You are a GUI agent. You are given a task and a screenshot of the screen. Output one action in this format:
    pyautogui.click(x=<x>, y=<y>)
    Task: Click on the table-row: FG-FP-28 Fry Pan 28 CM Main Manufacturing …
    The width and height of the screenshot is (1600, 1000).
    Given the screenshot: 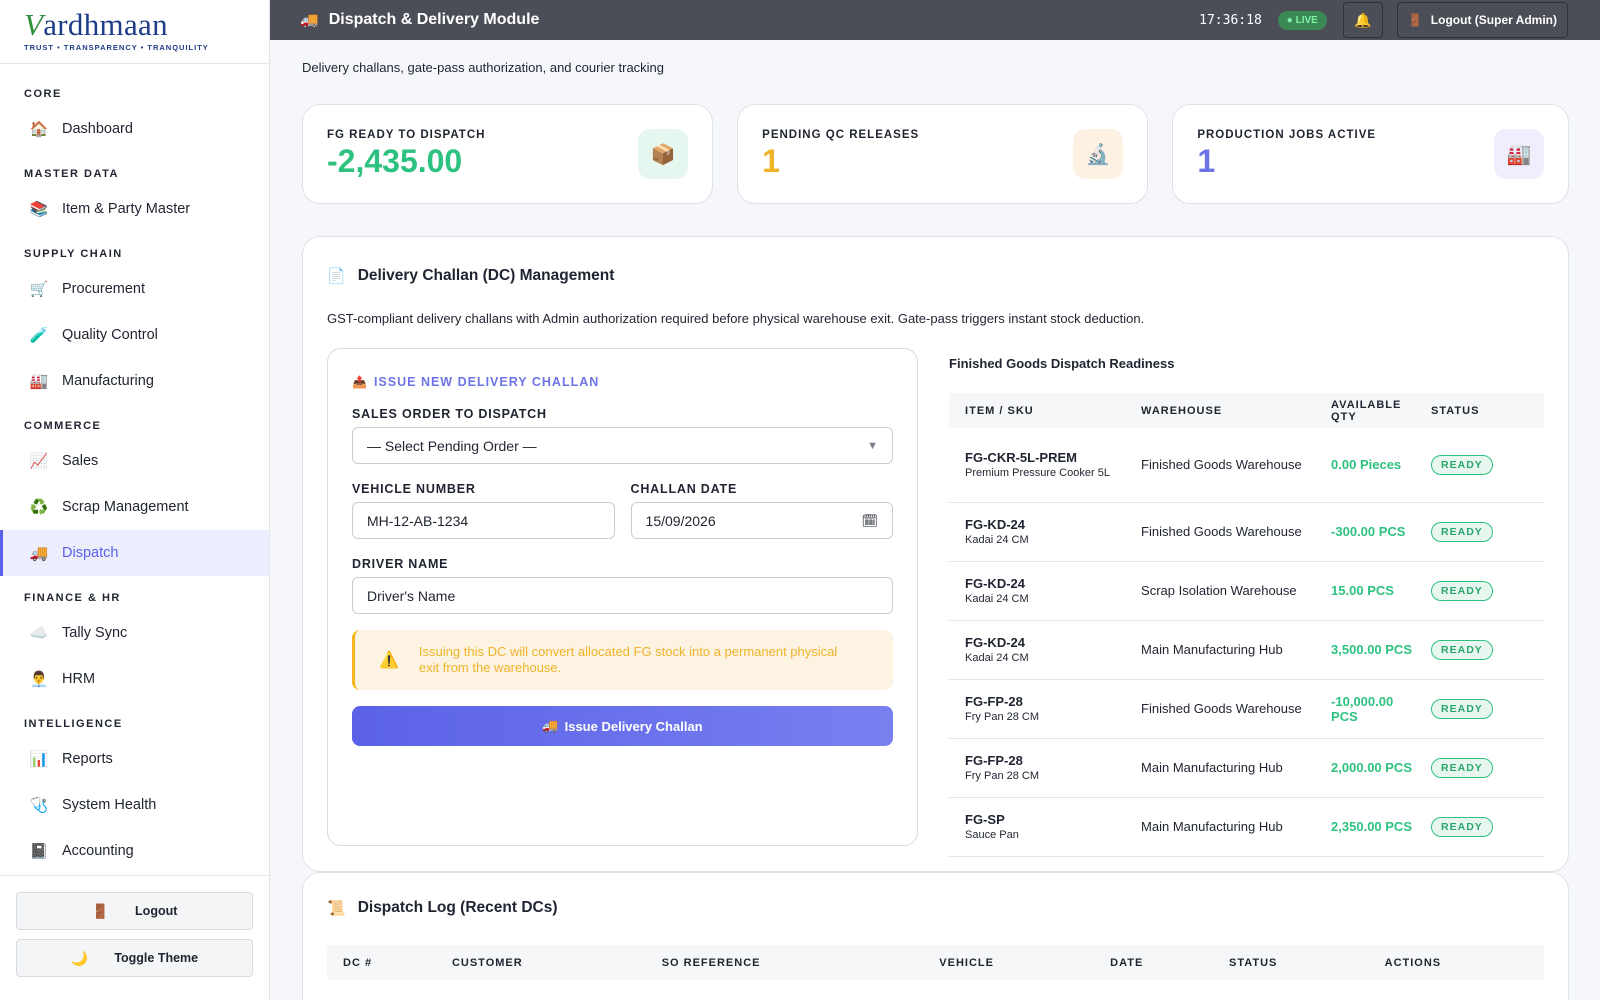 What is the action you would take?
    pyautogui.click(x=1246, y=768)
    